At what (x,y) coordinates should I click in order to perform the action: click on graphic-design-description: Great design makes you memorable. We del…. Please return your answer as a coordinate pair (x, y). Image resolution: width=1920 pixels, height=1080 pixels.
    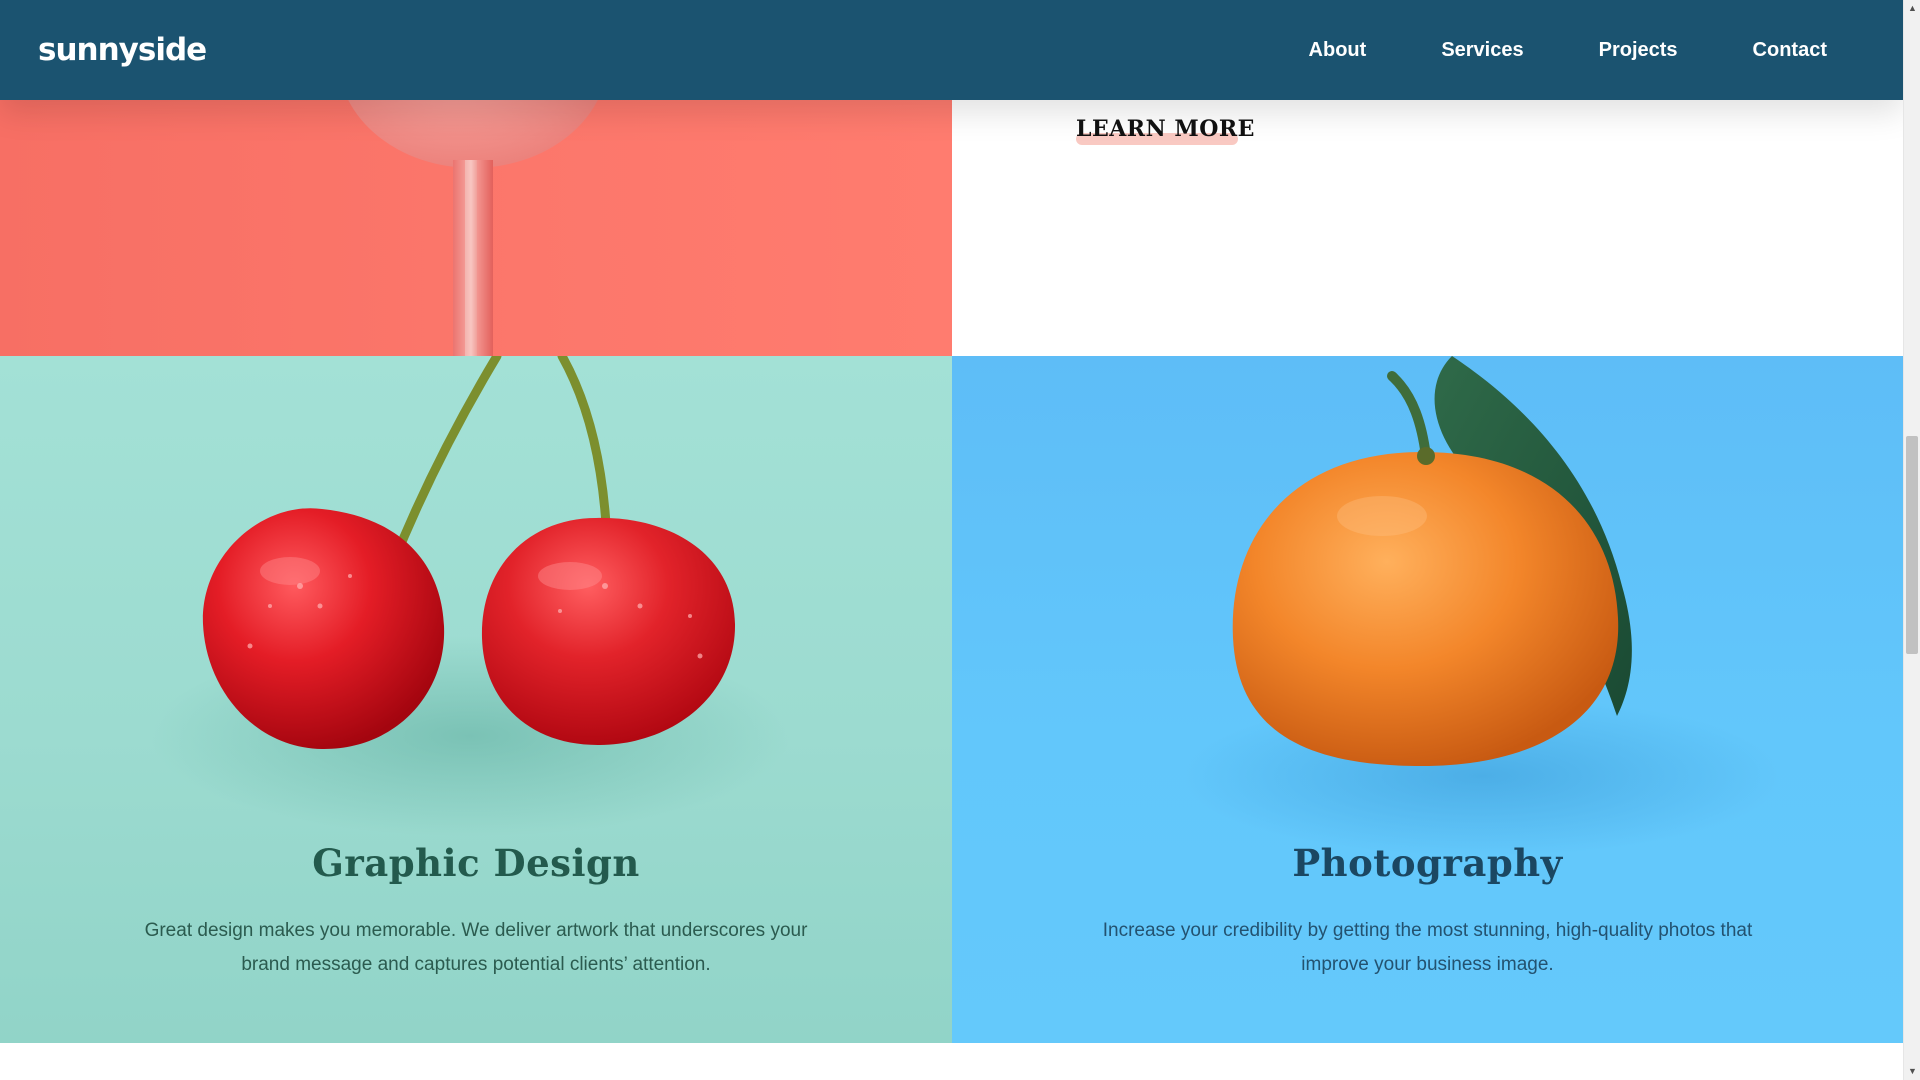
    Looking at the image, I should click on (476, 947).